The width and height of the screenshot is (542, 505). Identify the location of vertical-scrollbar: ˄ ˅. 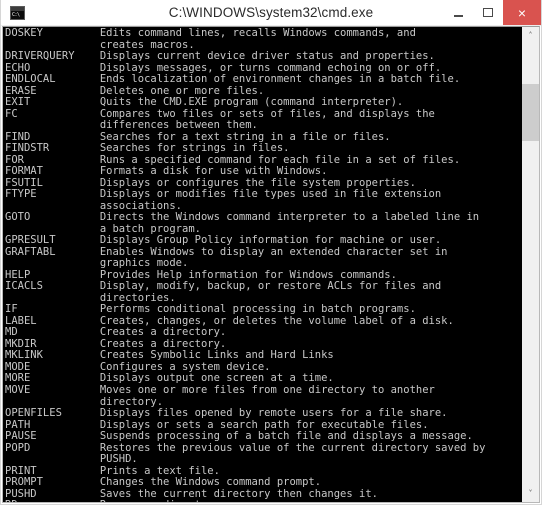
(530, 264).